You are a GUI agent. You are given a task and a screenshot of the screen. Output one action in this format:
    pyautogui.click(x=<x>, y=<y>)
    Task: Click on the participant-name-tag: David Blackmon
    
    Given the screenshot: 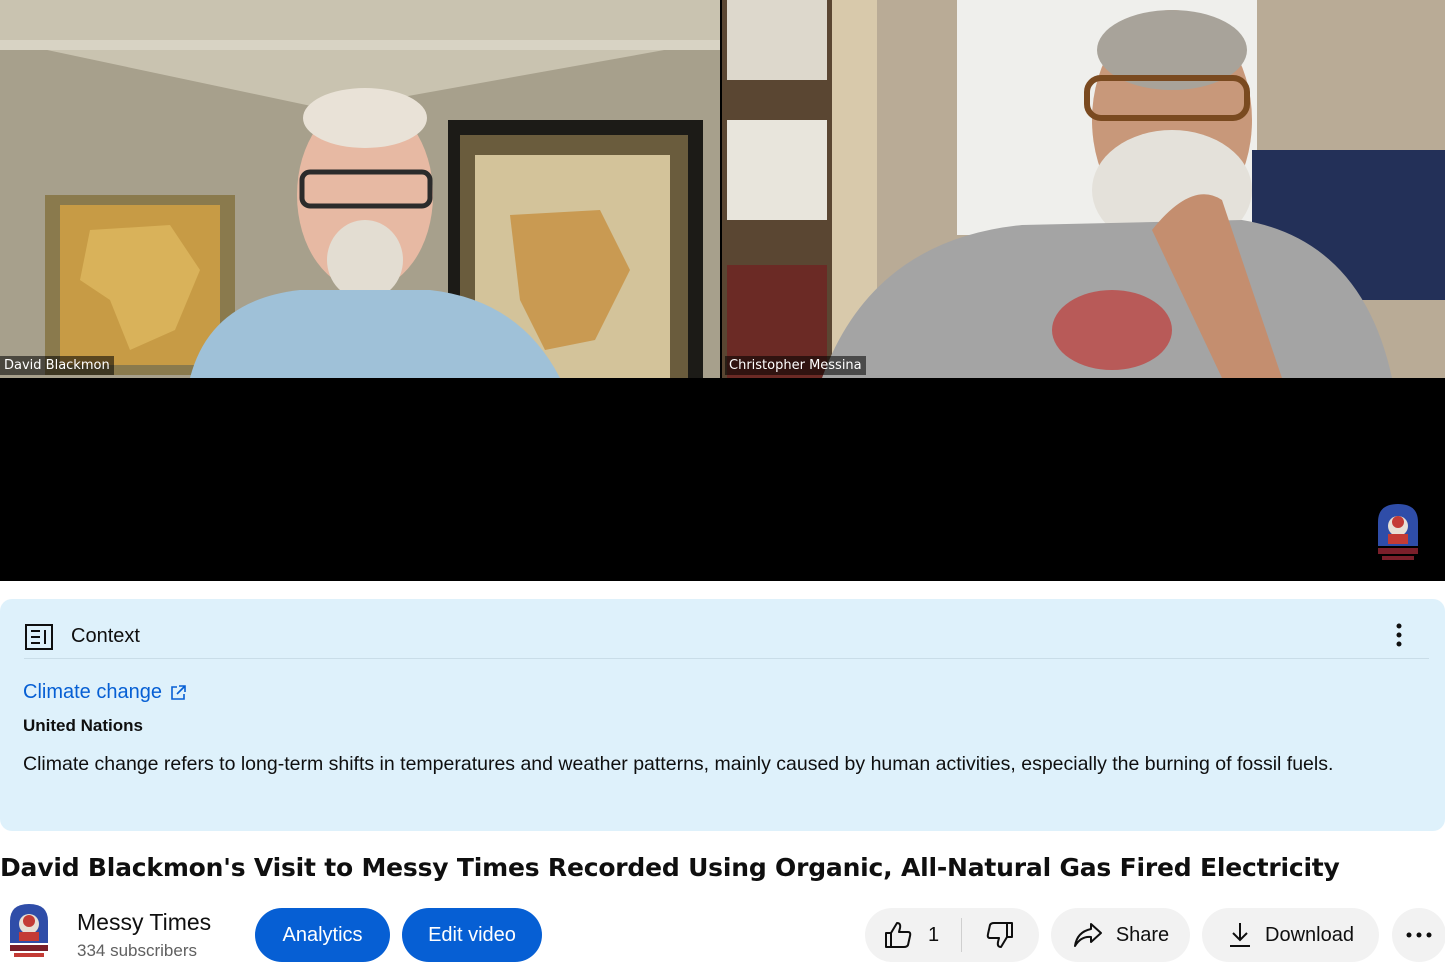 What is the action you would take?
    pyautogui.click(x=57, y=365)
    